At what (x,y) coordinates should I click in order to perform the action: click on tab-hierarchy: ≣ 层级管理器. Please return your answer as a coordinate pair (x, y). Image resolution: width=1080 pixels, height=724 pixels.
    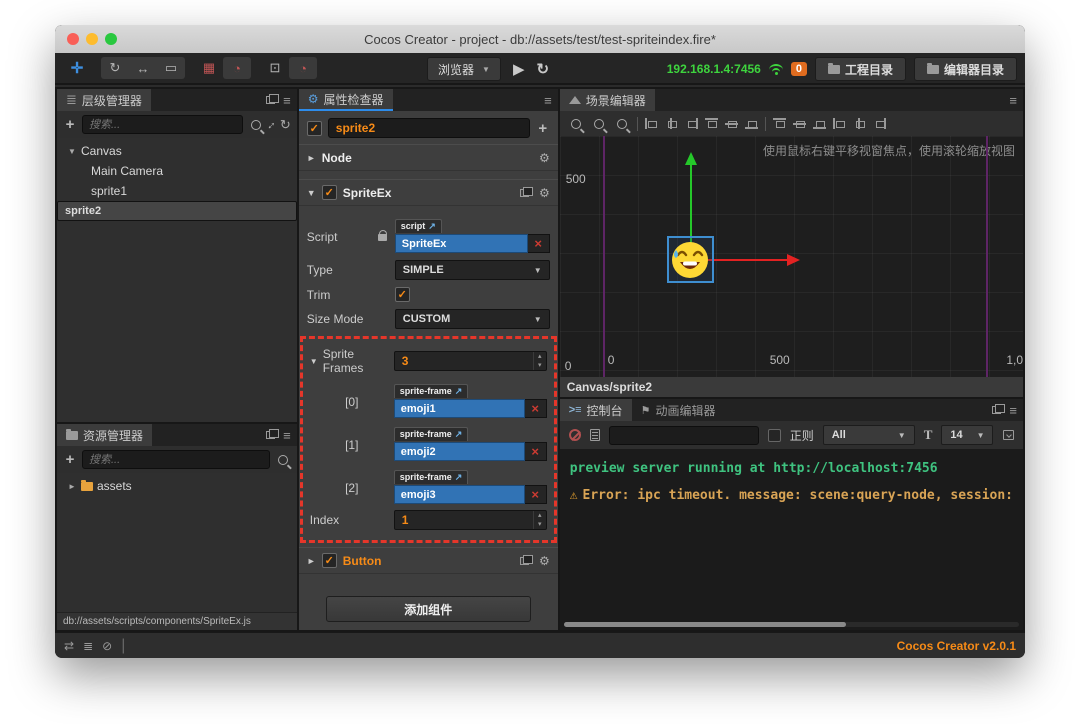
    Looking at the image, I should click on (104, 100).